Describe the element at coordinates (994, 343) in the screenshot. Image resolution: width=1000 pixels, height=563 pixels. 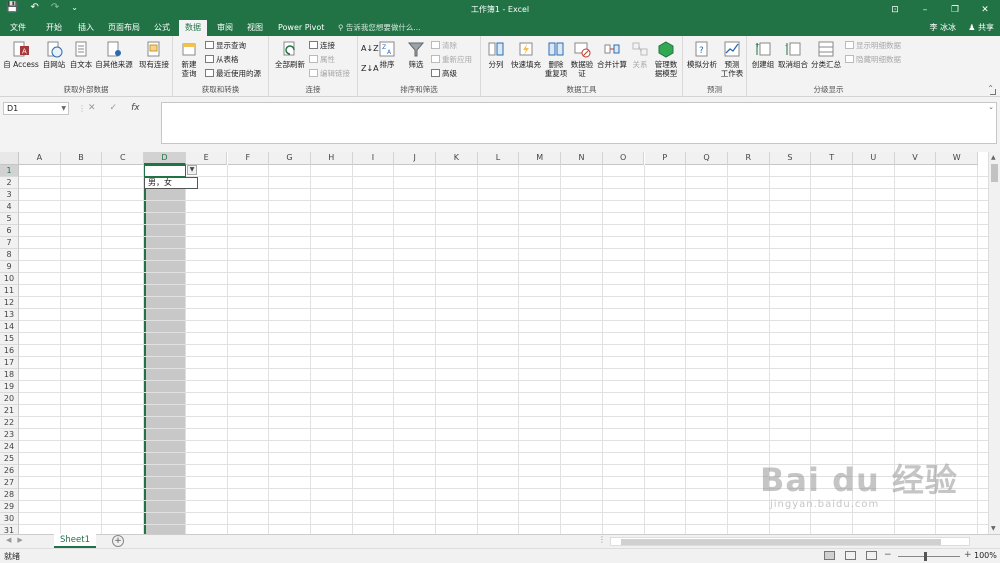
I see `vertical-scrollbar: ▲ ▼` at that location.